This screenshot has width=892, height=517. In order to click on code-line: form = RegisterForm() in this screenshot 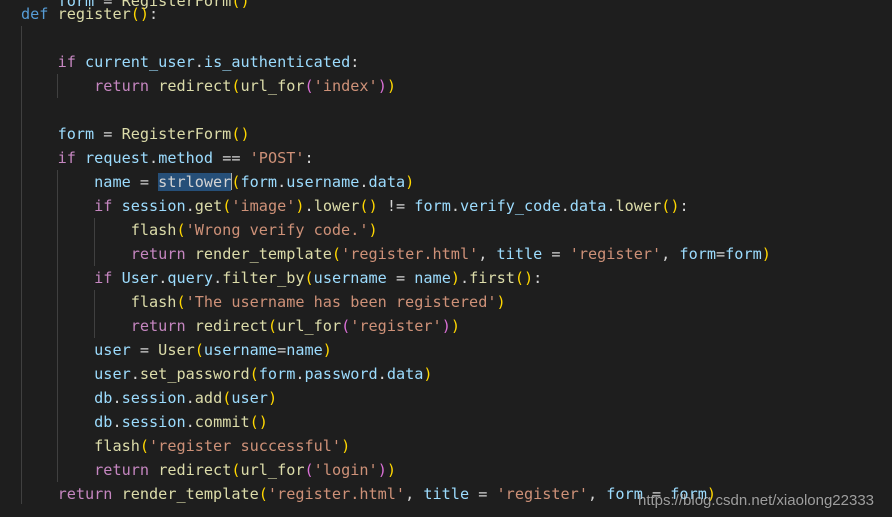, I will do `click(135, 134)`.